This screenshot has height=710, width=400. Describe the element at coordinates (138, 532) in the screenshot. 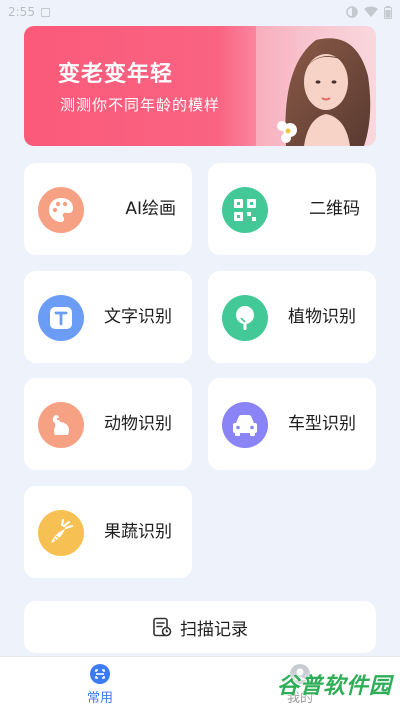

I see `fruit-veg-recognition-label: 果蔬识别` at that location.